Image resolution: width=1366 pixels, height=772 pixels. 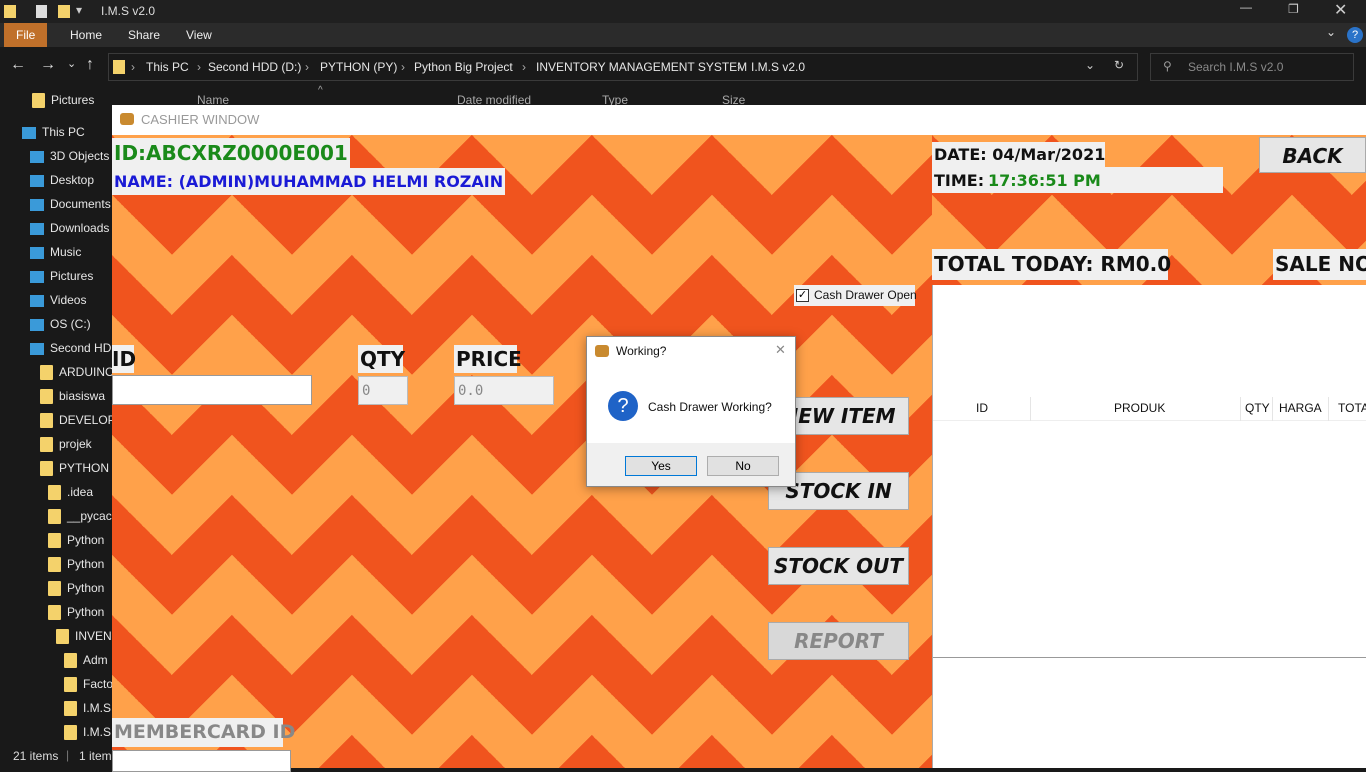 What do you see at coordinates (84, 468) in the screenshot?
I see `nav-item-label: PYTHON` at bounding box center [84, 468].